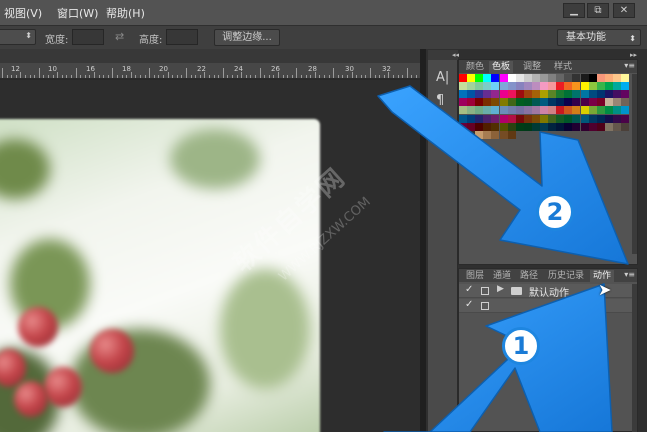  I want to click on step-badge-2: 2, so click(555, 212).